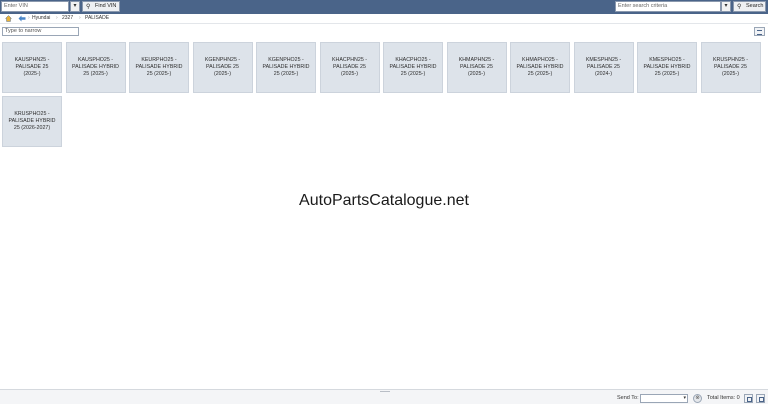  What do you see at coordinates (667, 60) in the screenshot?
I see `model-tile-line: KMESPHO25 -` at bounding box center [667, 60].